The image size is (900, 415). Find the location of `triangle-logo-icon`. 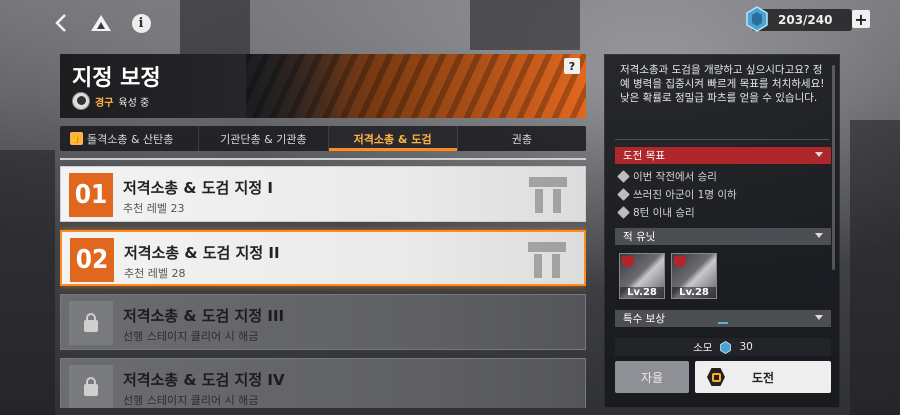

triangle-logo-icon is located at coordinates (101, 23).